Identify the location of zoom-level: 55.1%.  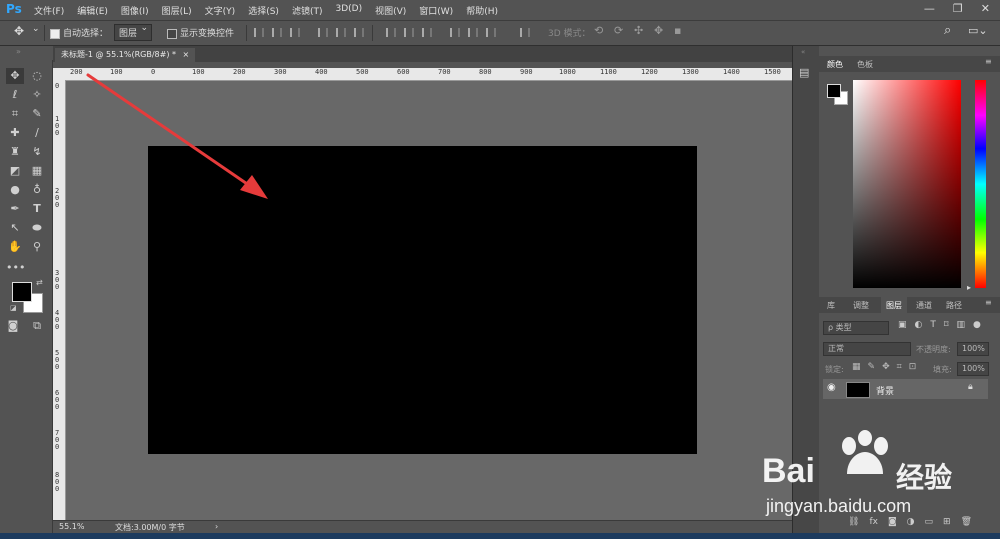
(71, 526).